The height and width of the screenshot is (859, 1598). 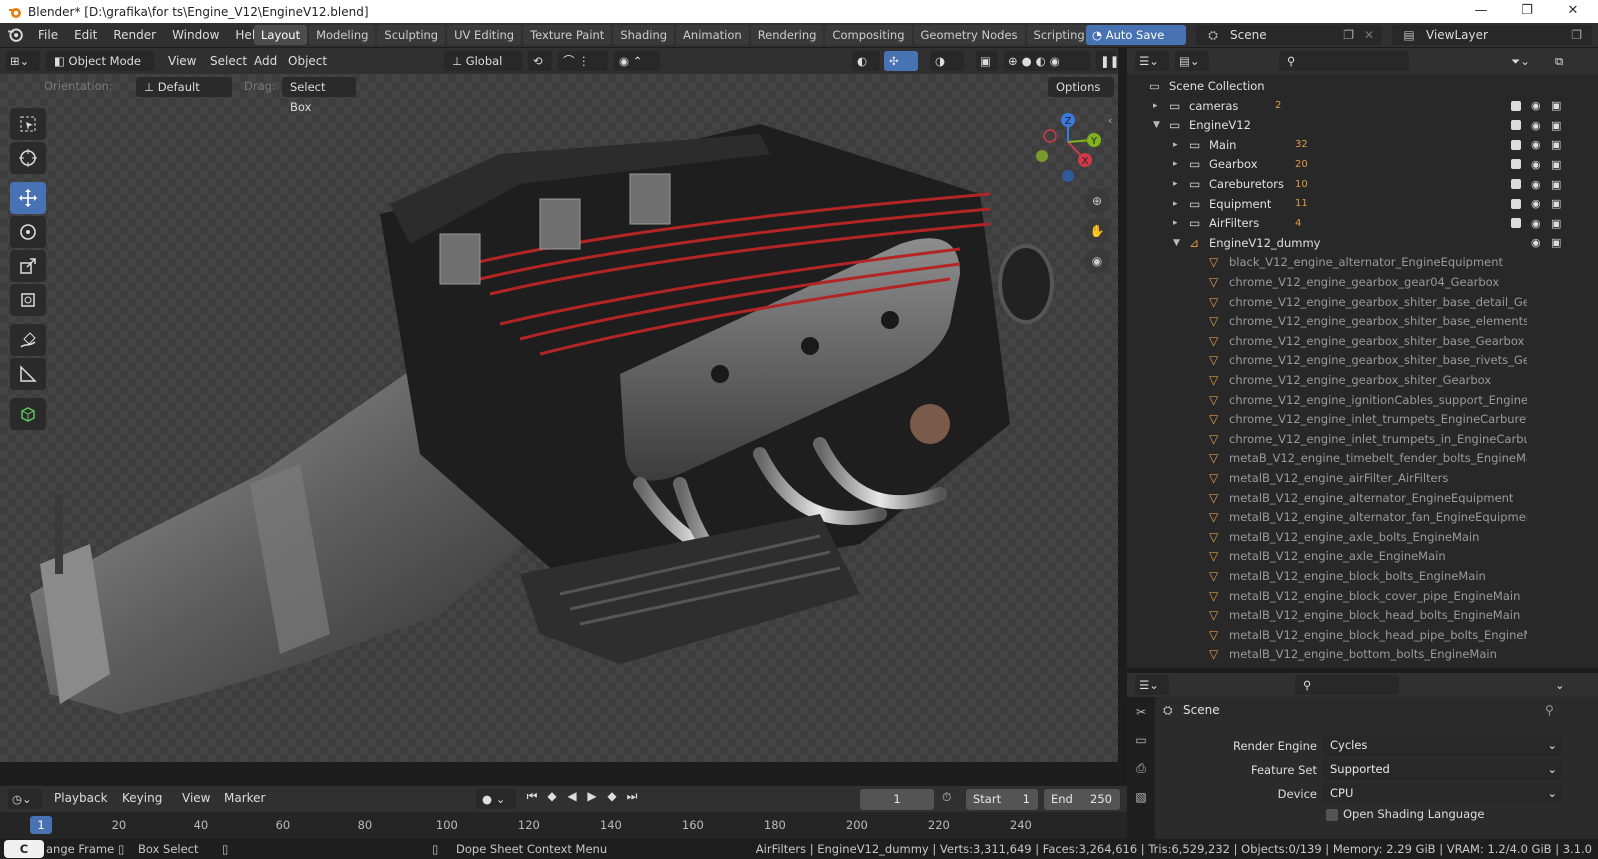 I want to click on menu-object: Object, so click(x=307, y=61).